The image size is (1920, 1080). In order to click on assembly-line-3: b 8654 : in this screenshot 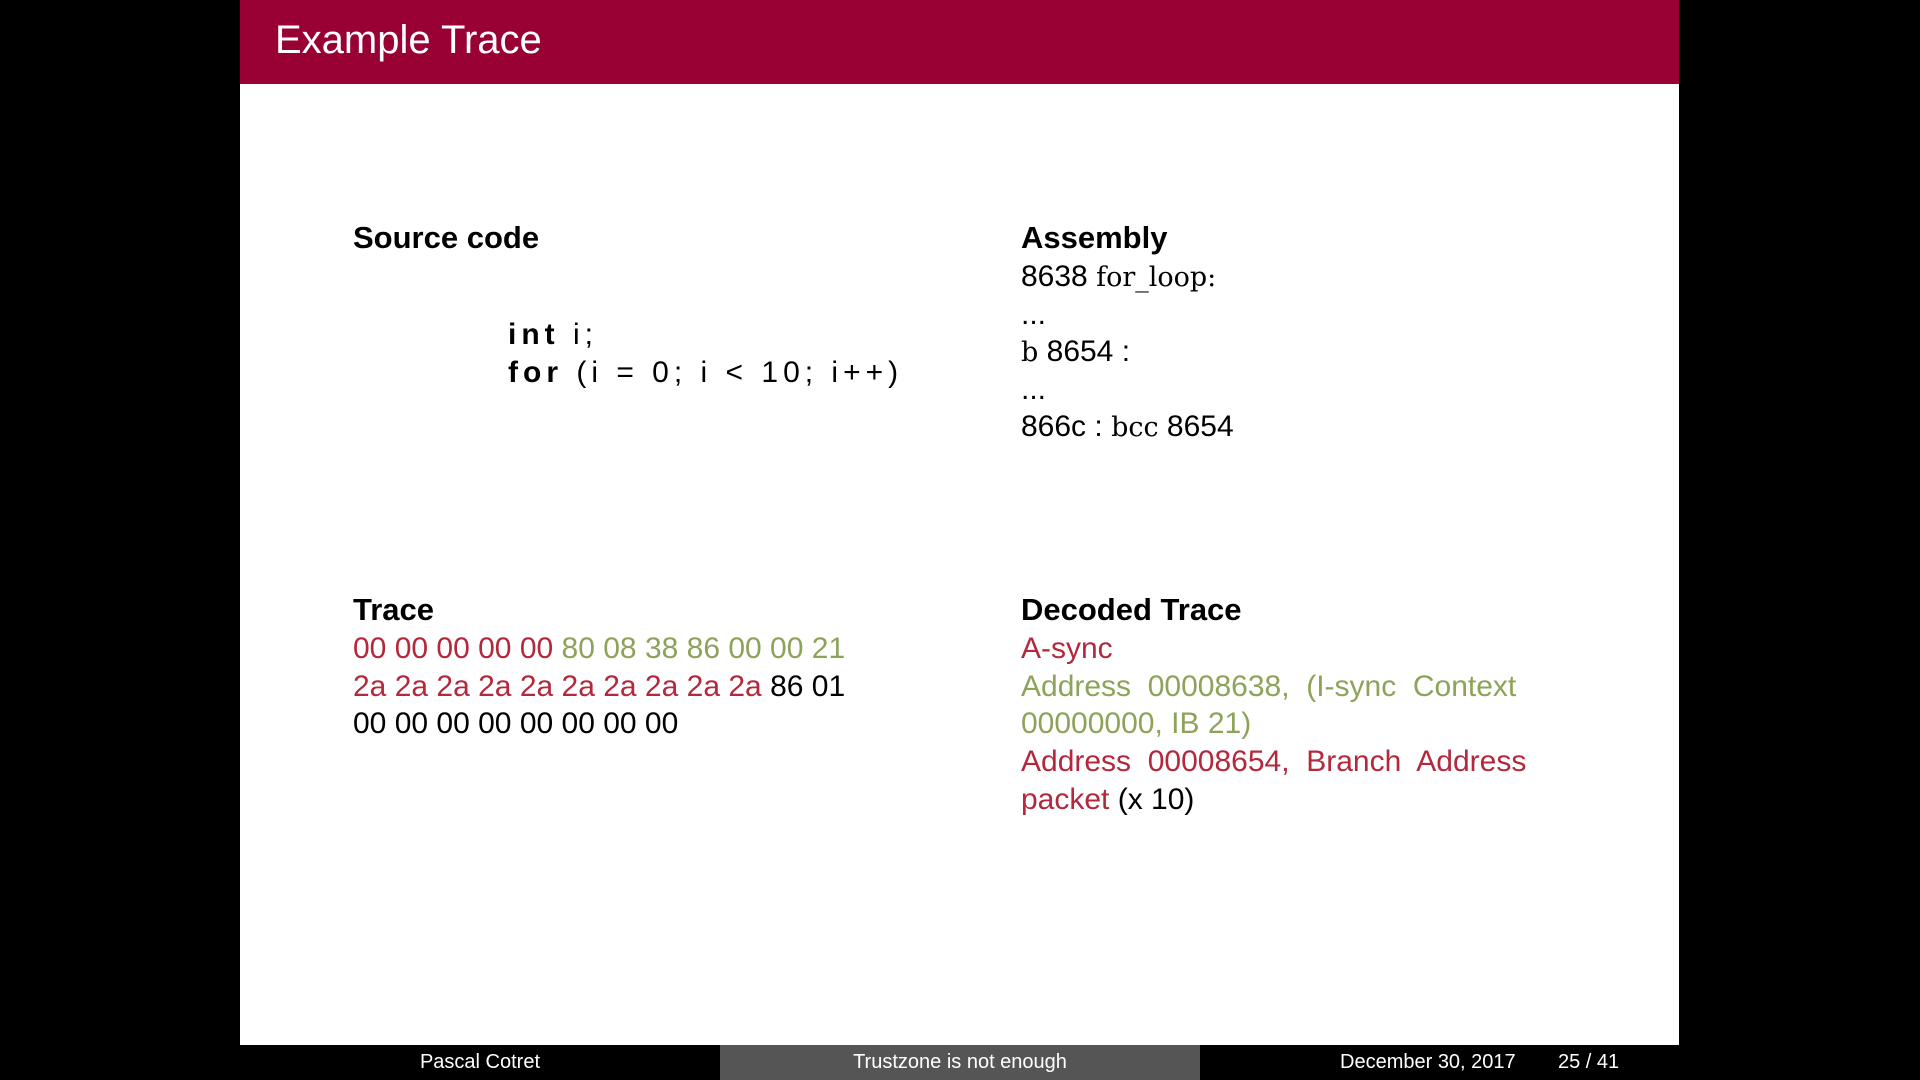, I will do `click(1075, 352)`.